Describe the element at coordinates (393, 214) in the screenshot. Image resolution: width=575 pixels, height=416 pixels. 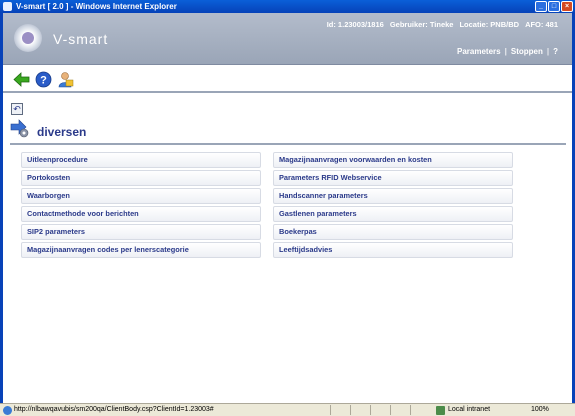
I see `menu-item-gastlenen-parameters: Gastlenen parameters` at that location.